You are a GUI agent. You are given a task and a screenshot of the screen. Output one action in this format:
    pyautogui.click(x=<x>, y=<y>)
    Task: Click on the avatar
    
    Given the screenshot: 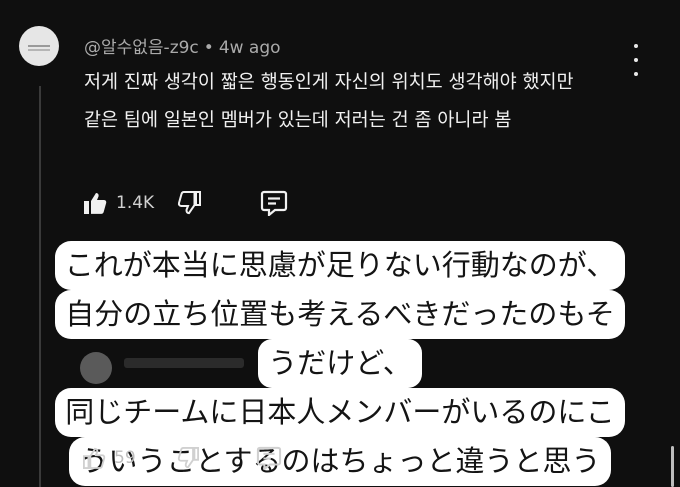 What is the action you would take?
    pyautogui.click(x=39, y=46)
    